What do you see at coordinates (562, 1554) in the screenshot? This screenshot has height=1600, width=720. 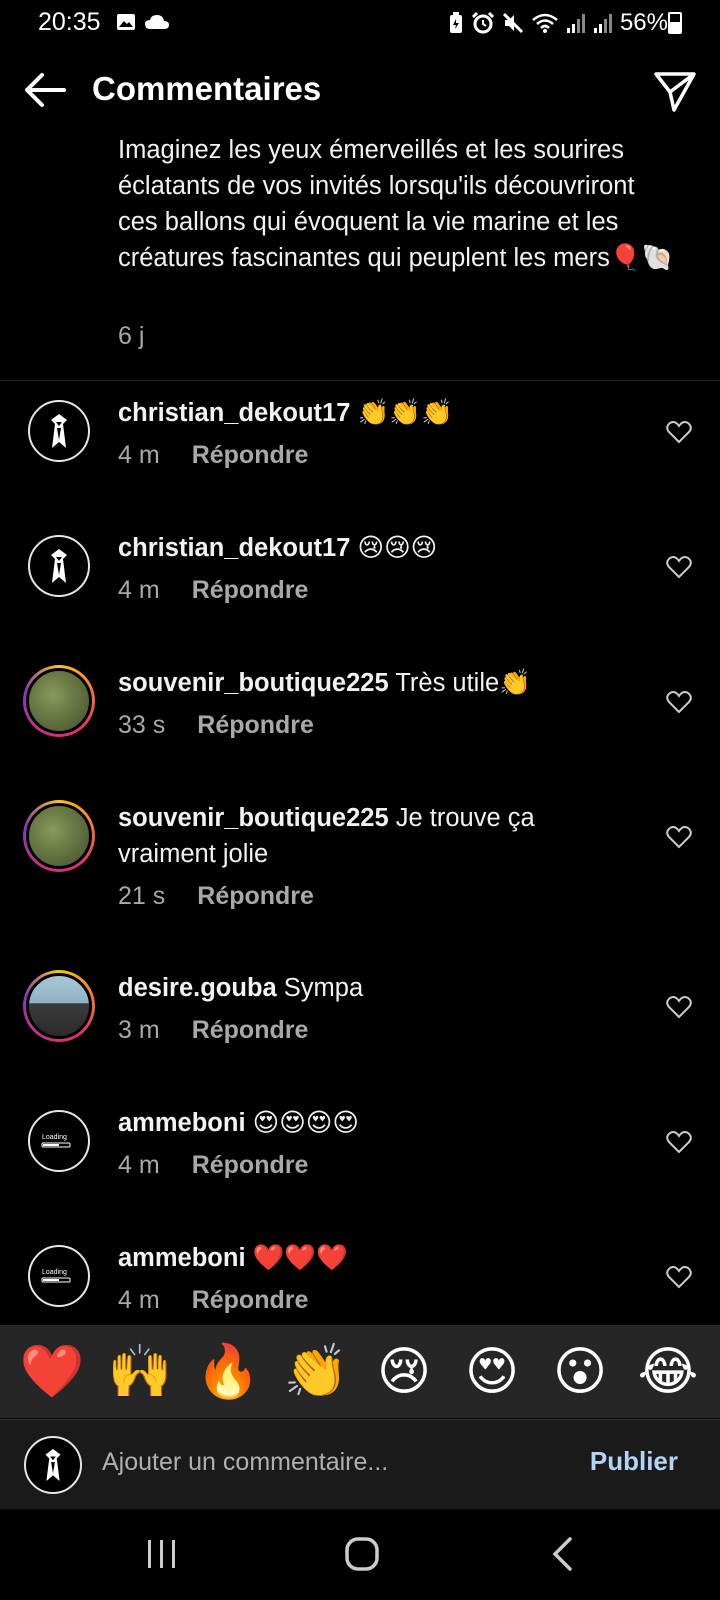 I see `back-icon` at bounding box center [562, 1554].